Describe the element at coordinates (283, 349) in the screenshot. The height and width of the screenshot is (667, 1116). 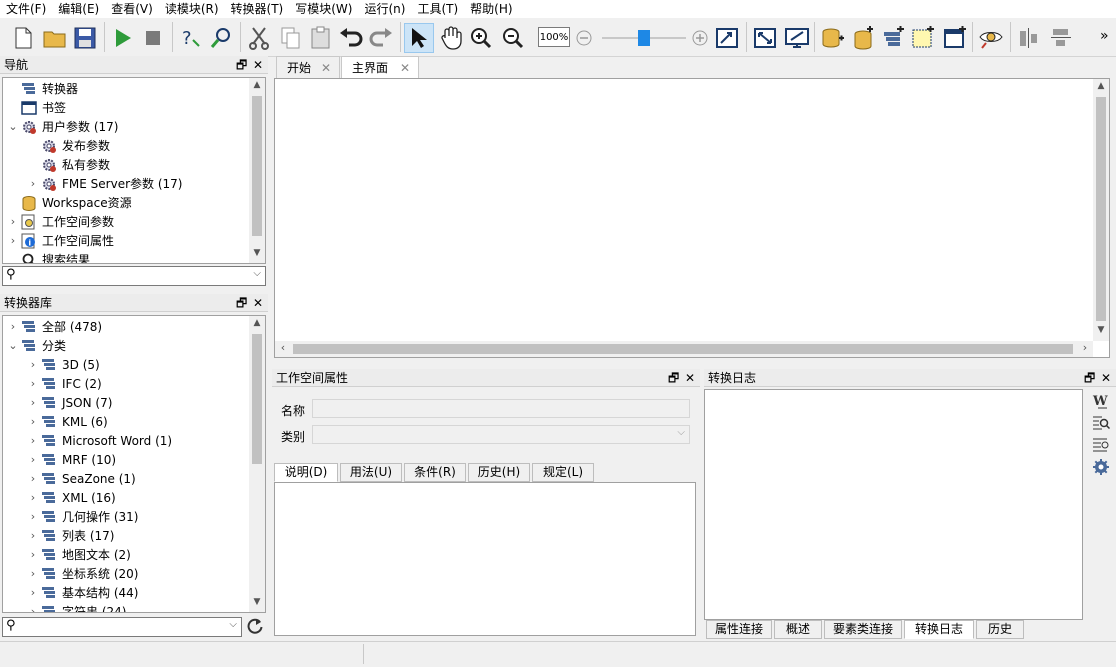
I see `scroll-left-icon: ‹` at that location.